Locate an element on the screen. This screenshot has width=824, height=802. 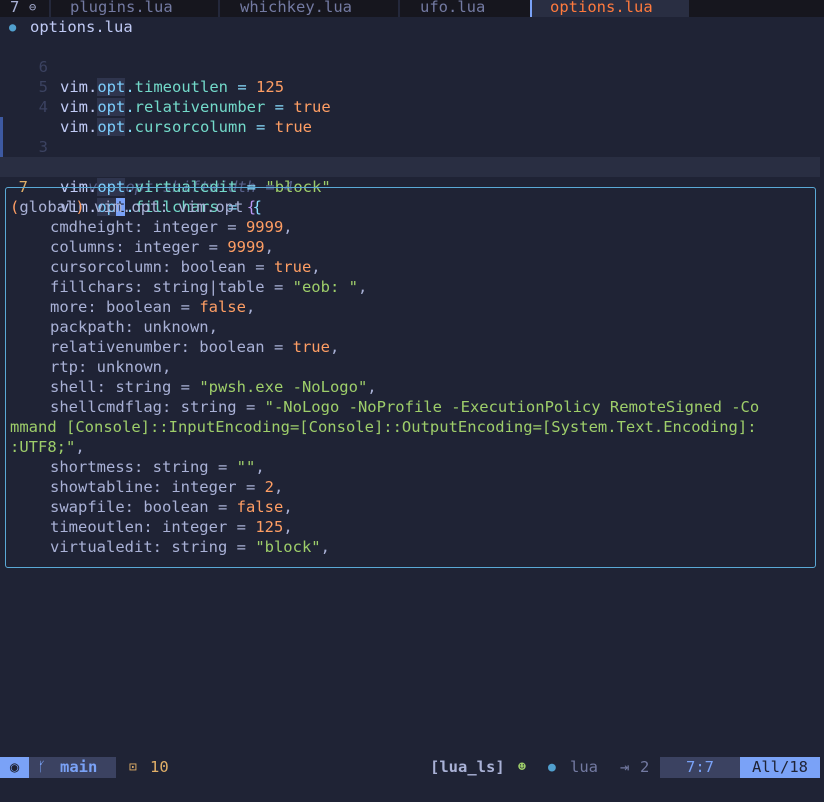
command-line is located at coordinates (412, 790).